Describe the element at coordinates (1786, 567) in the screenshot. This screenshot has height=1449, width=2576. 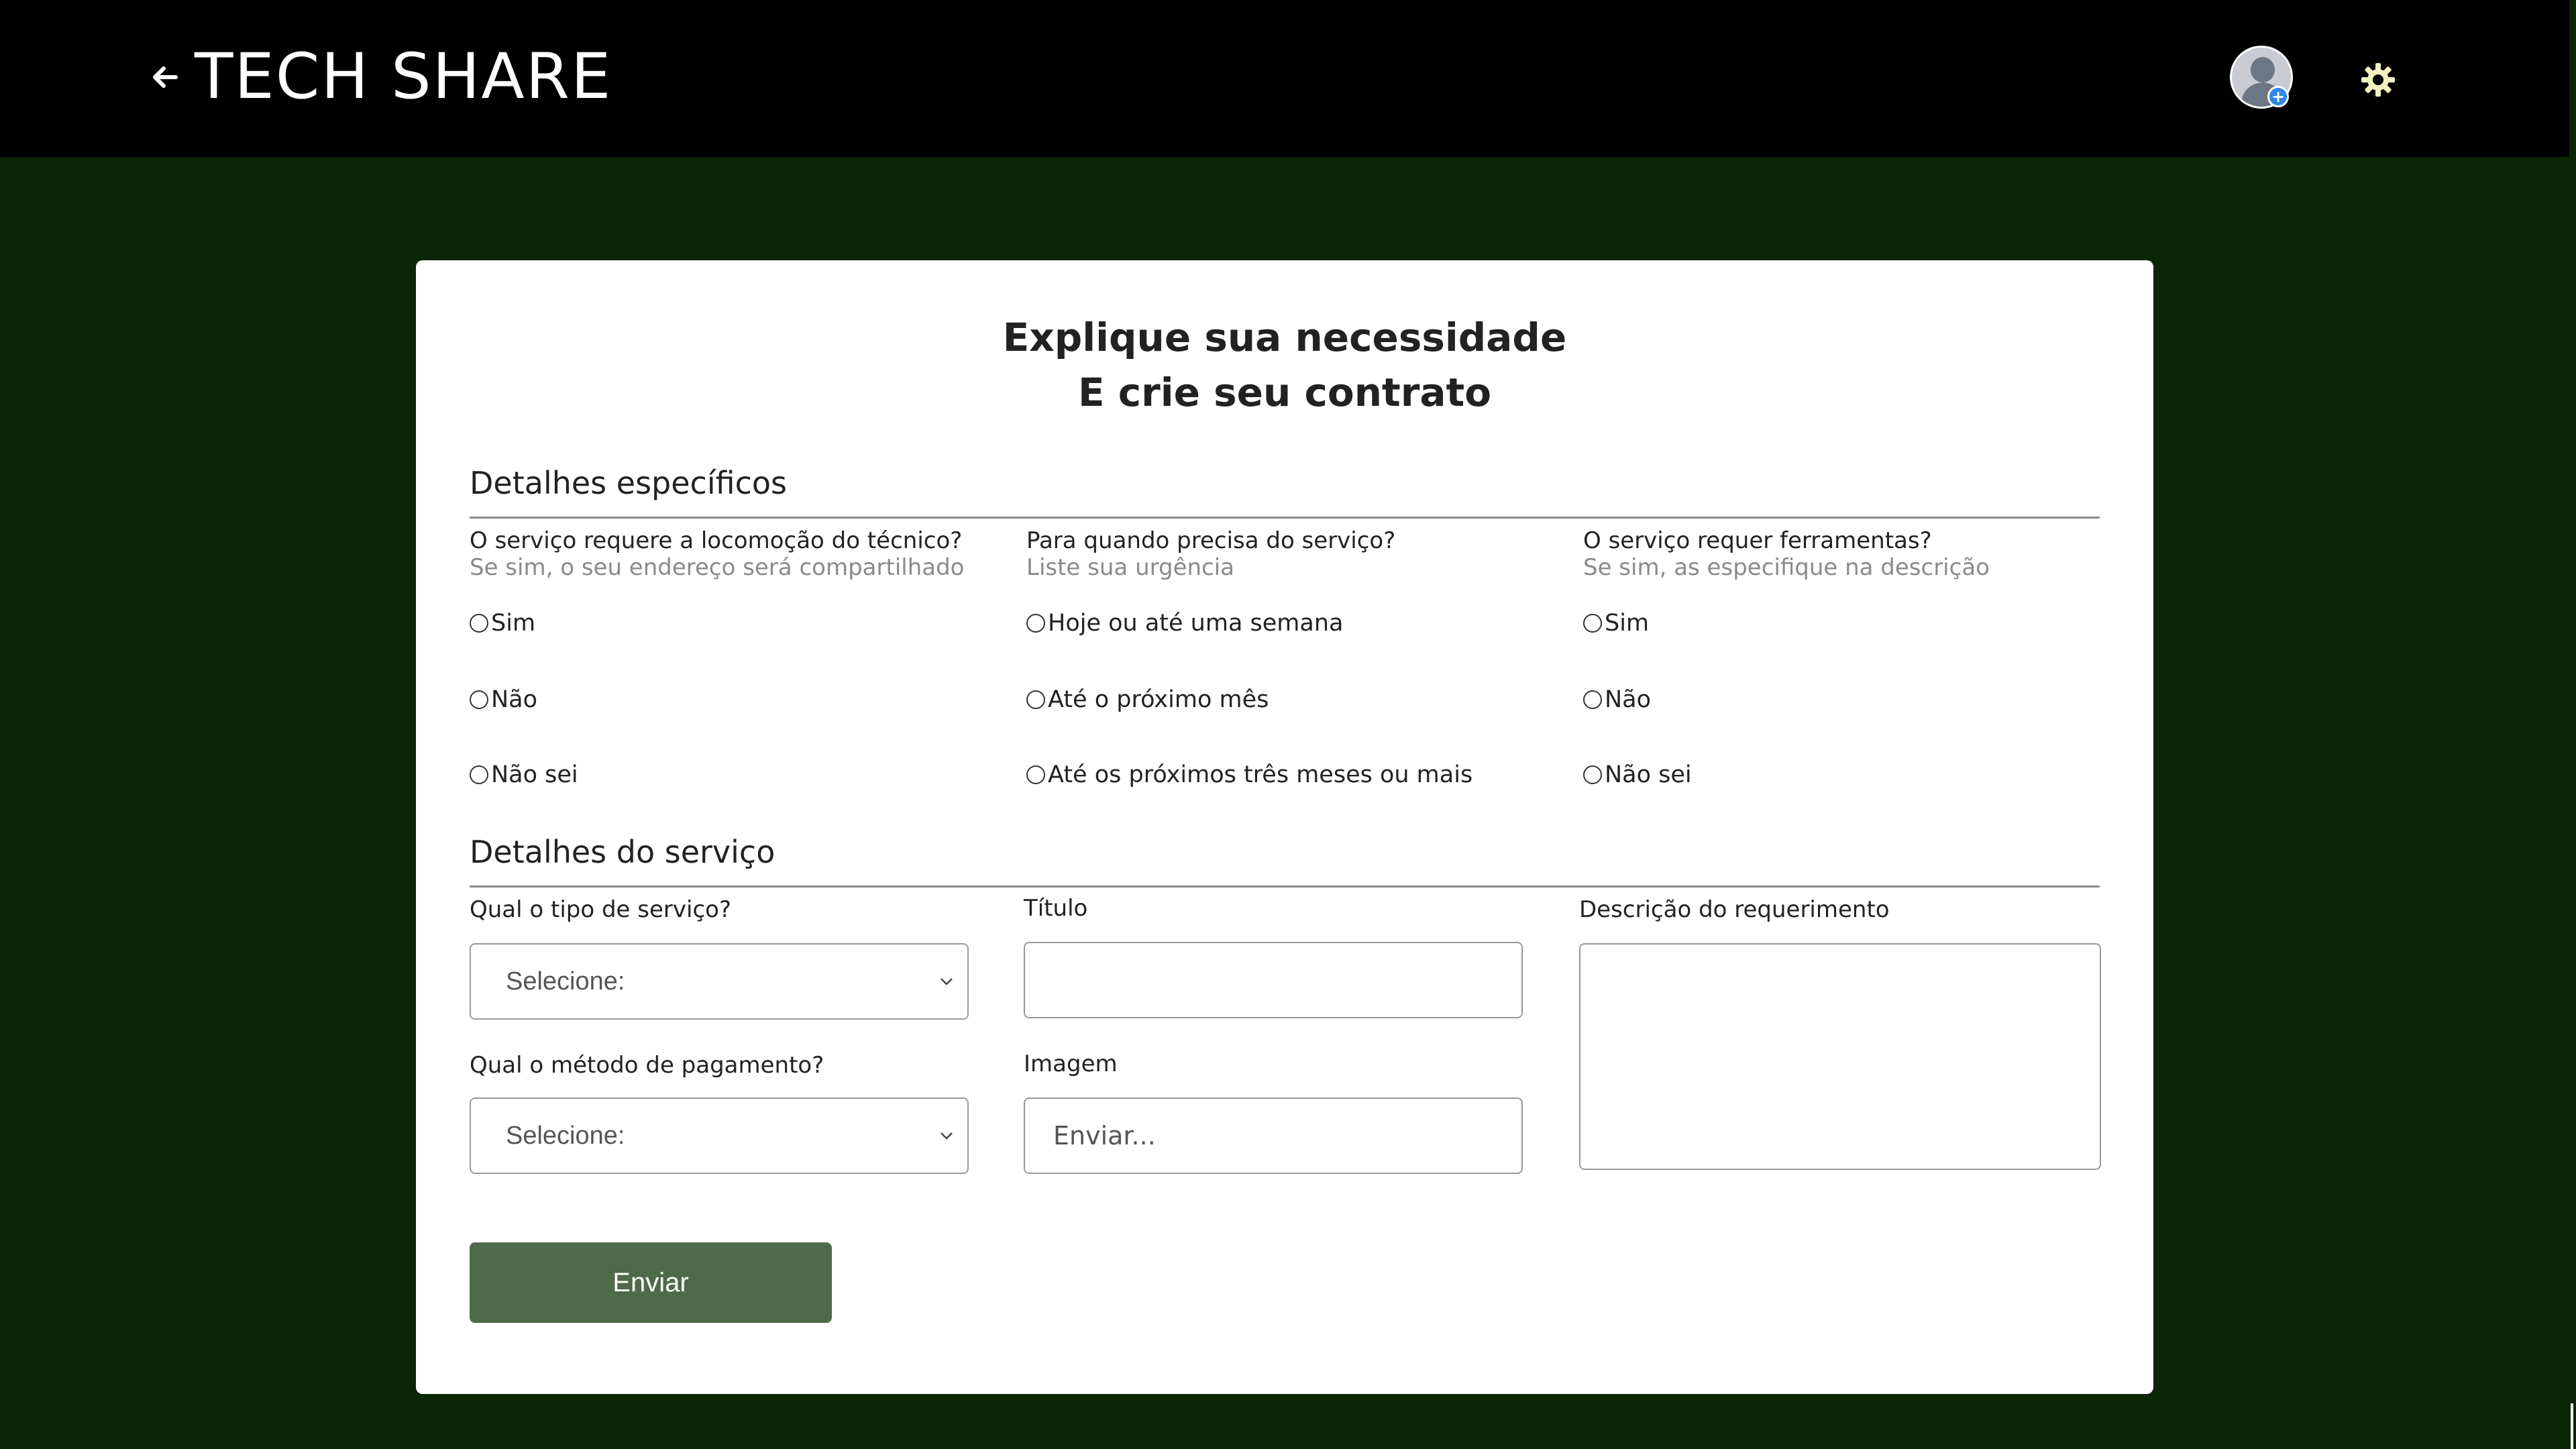
I see `question-hint-tools: Se sim, as especifique na descrição` at that location.